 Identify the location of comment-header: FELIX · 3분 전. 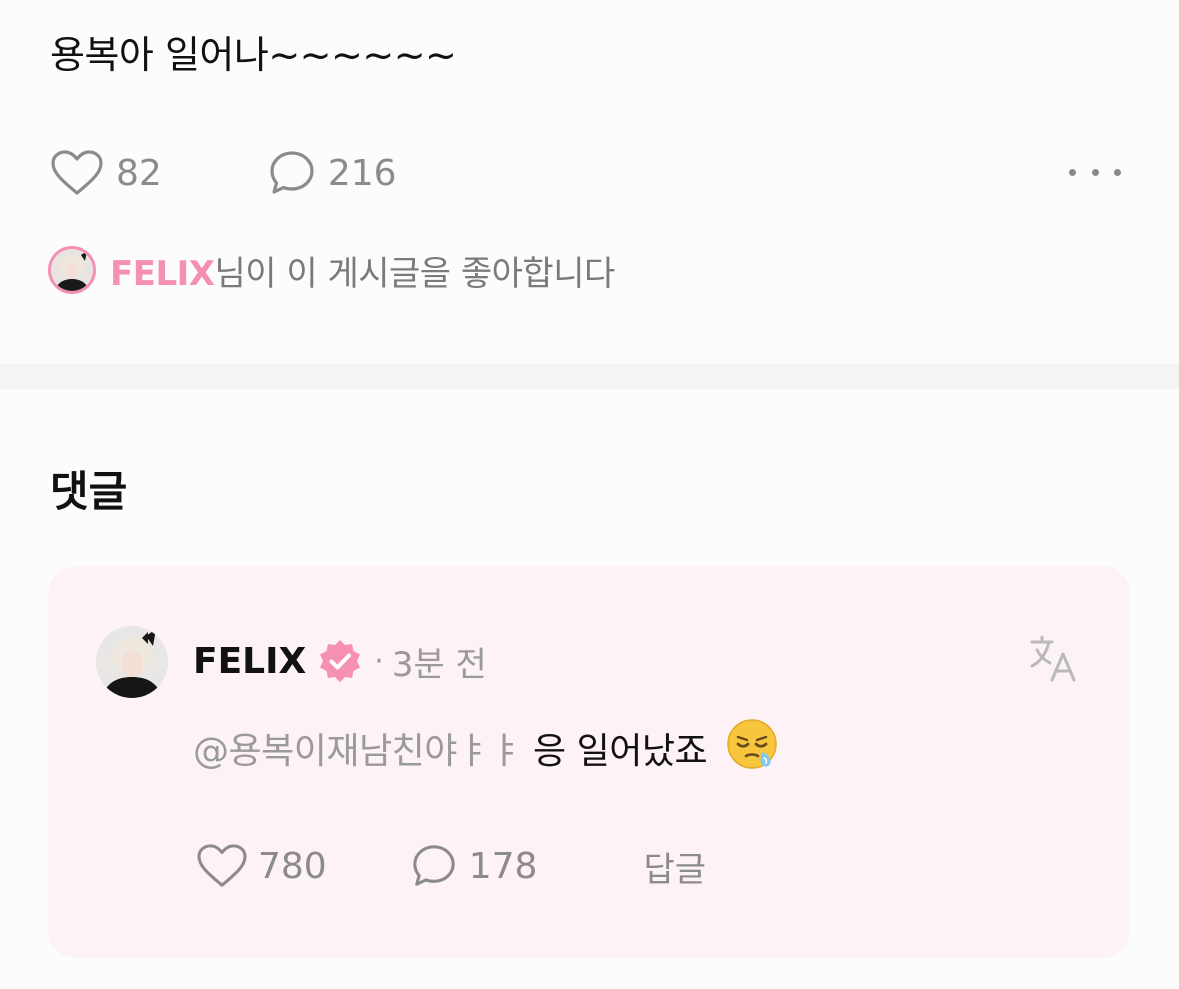
(340, 661).